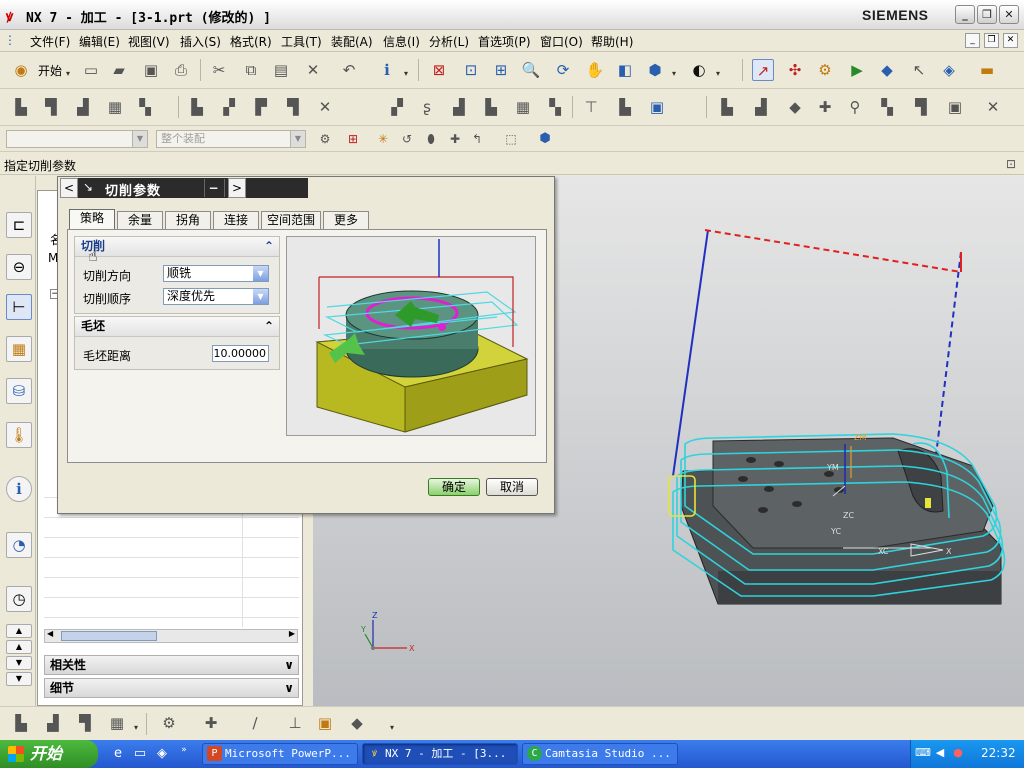 The width and height of the screenshot is (1024, 768). Describe the element at coordinates (50, 41) in the screenshot. I see `menu-file: 文件(F)` at that location.